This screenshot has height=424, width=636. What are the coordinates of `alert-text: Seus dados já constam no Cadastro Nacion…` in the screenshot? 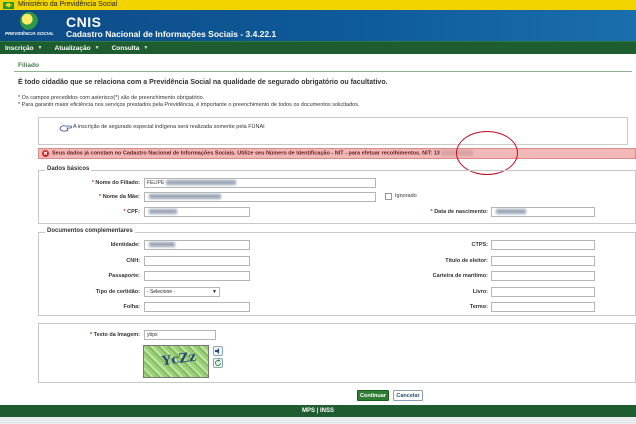 It's located at (262, 153).